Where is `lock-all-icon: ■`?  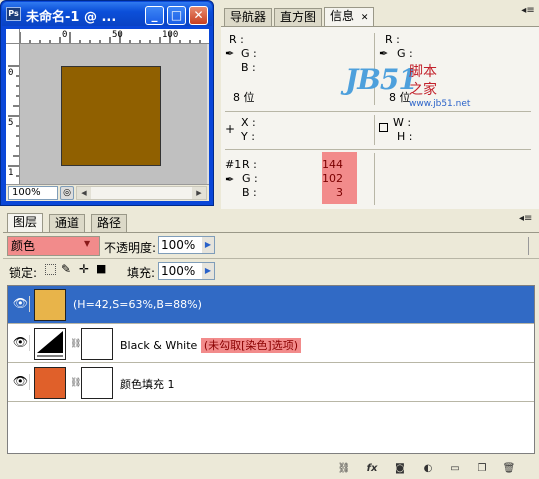 lock-all-icon: ■ is located at coordinates (101, 268).